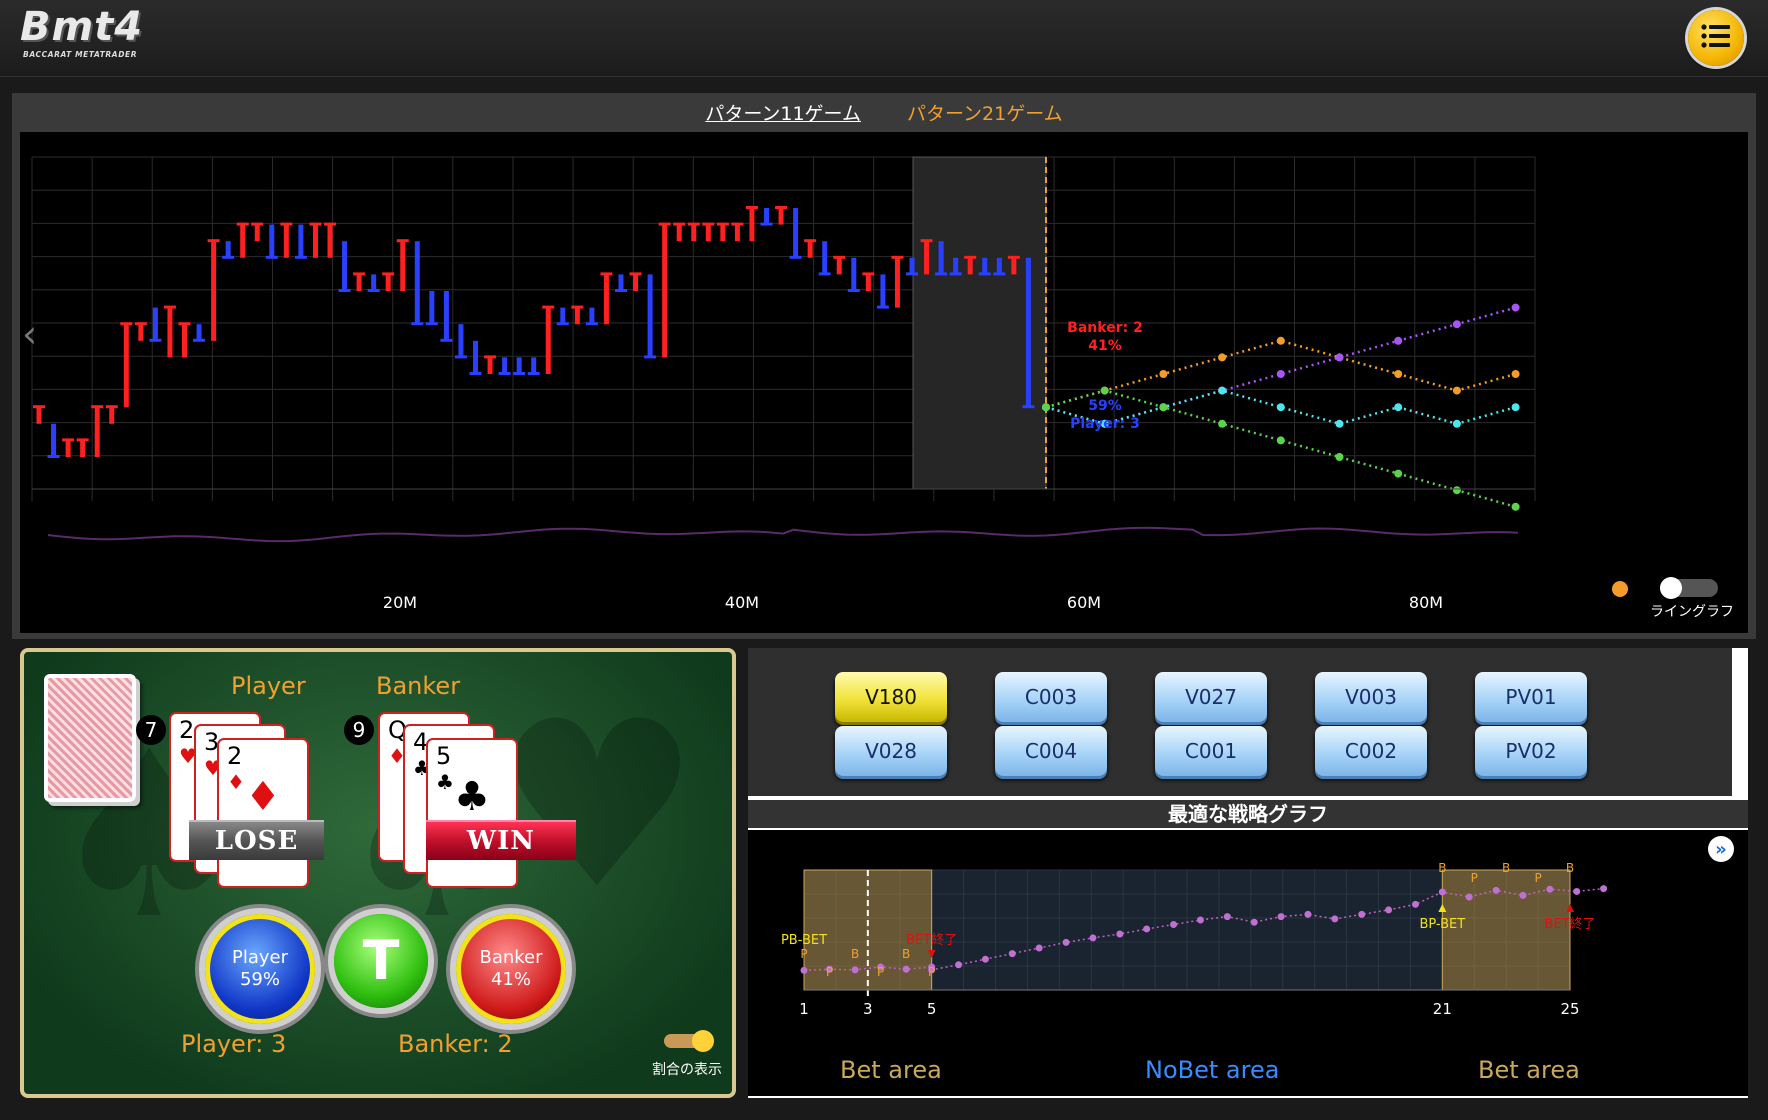  Describe the element at coordinates (804, 1009) in the screenshot. I see `x-axis-label: 1` at that location.